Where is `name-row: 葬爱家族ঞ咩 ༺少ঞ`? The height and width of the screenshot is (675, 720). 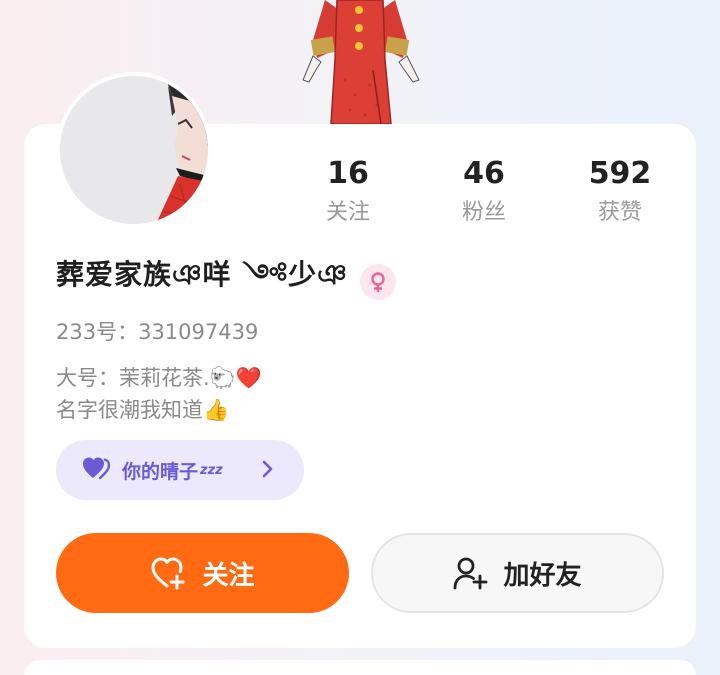
name-row: 葬爱家族ঞ咩 ༺少ঞ is located at coordinates (226, 281).